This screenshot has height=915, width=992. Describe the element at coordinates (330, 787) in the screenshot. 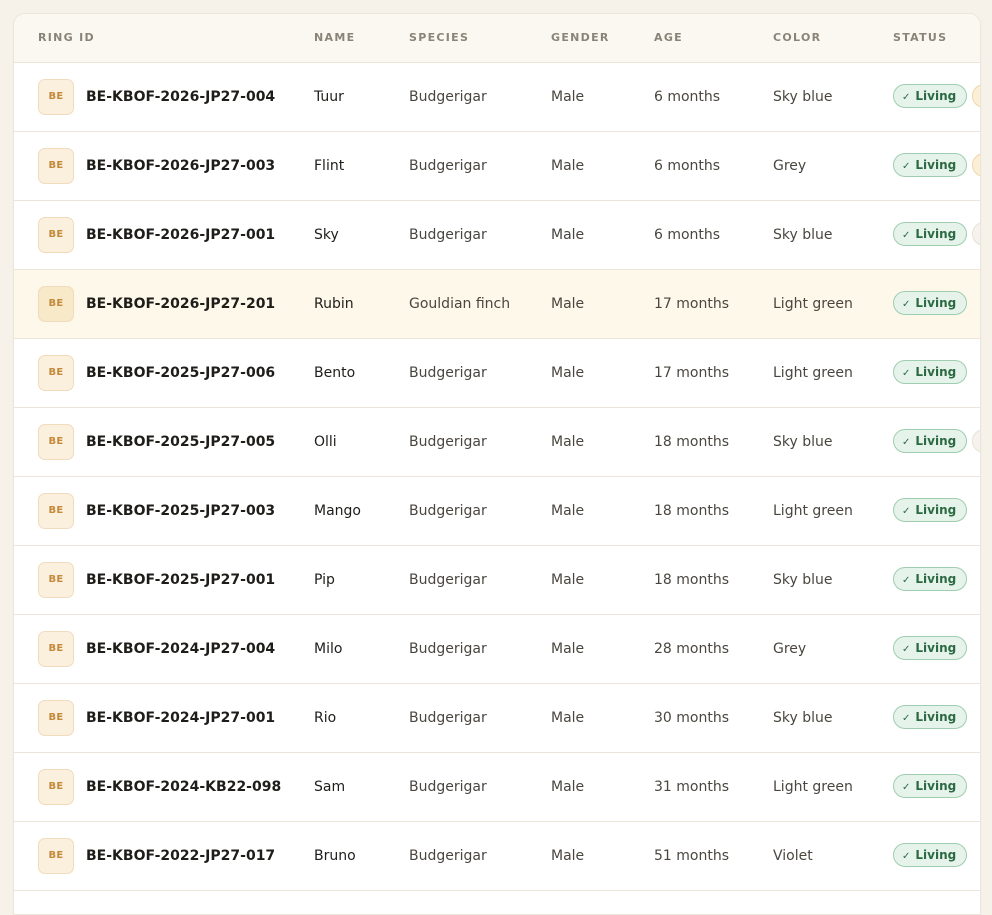

I see `bird-name: Sam` at that location.